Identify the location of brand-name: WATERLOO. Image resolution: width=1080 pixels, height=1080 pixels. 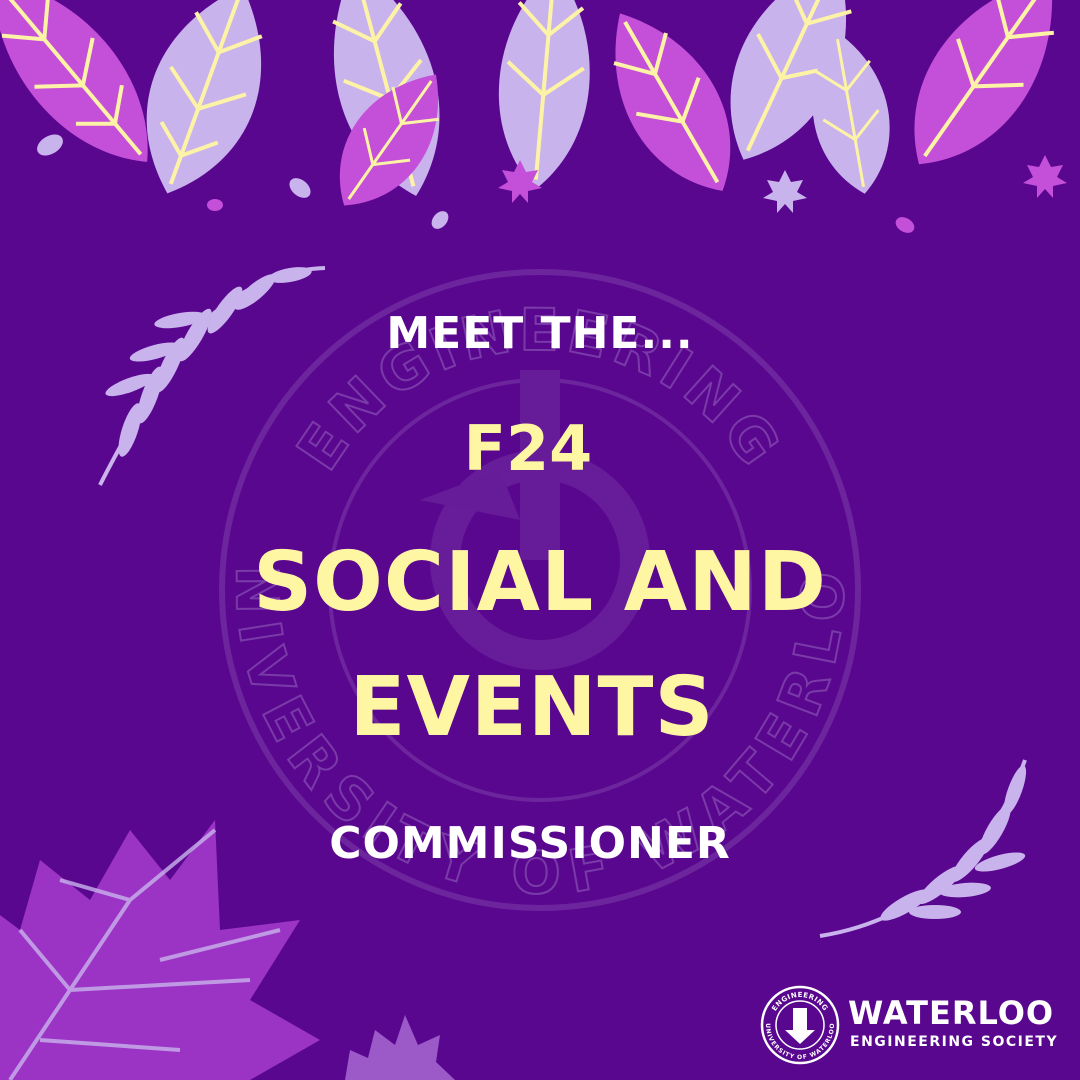
(951, 1013).